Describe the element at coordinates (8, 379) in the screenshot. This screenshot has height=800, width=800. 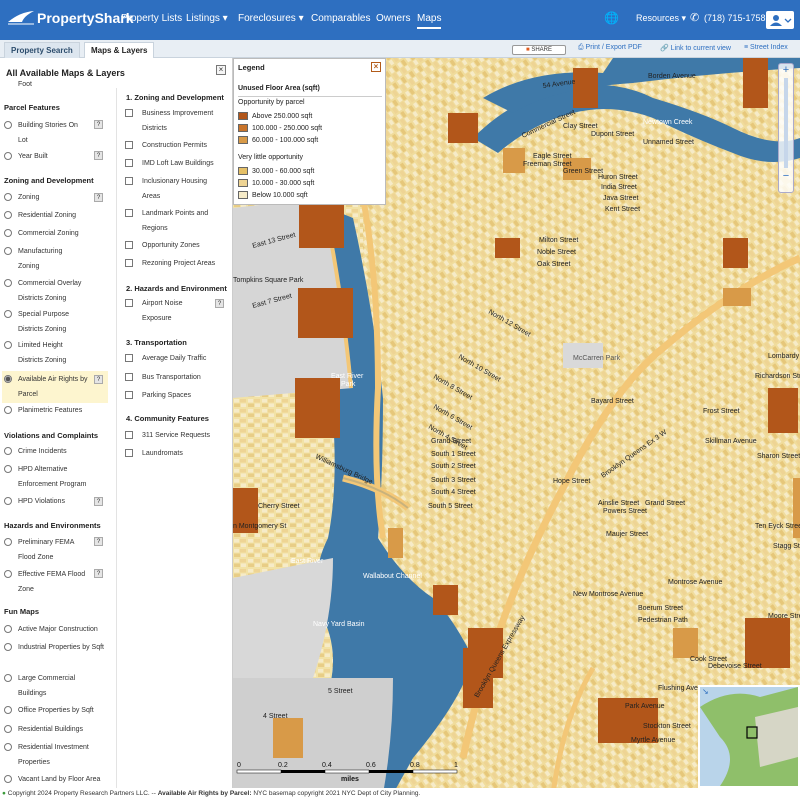
I see `radio-air-rights` at that location.